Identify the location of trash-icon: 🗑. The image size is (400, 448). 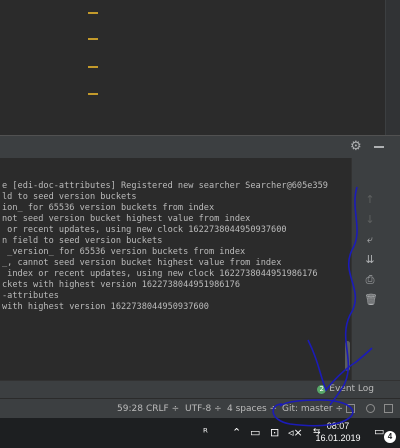
(371, 300).